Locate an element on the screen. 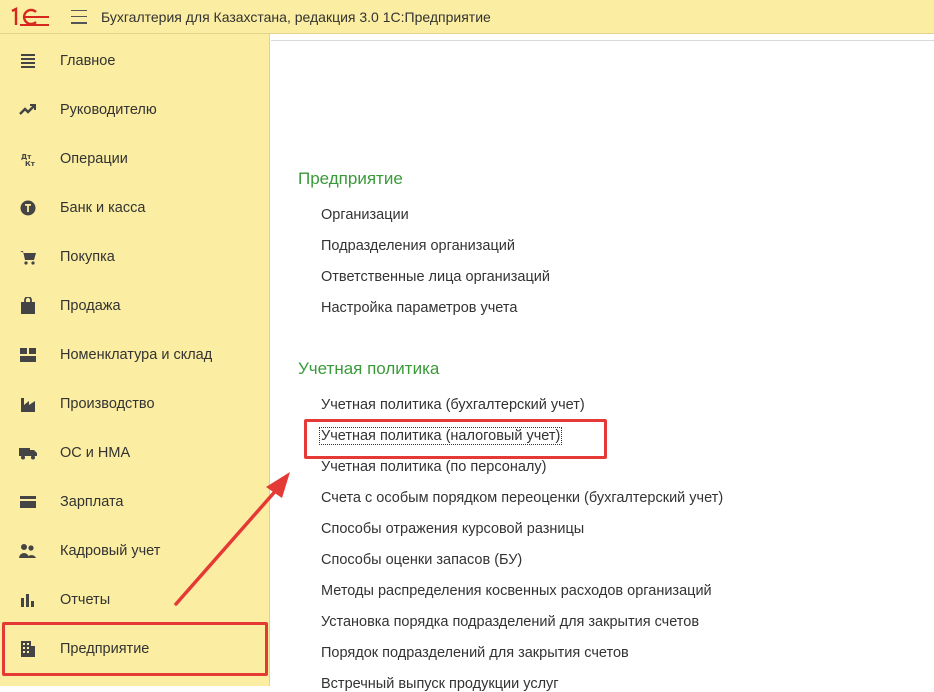 This screenshot has width=934, height=692. sidebar-item-bank: Банк и касса is located at coordinates (134, 207).